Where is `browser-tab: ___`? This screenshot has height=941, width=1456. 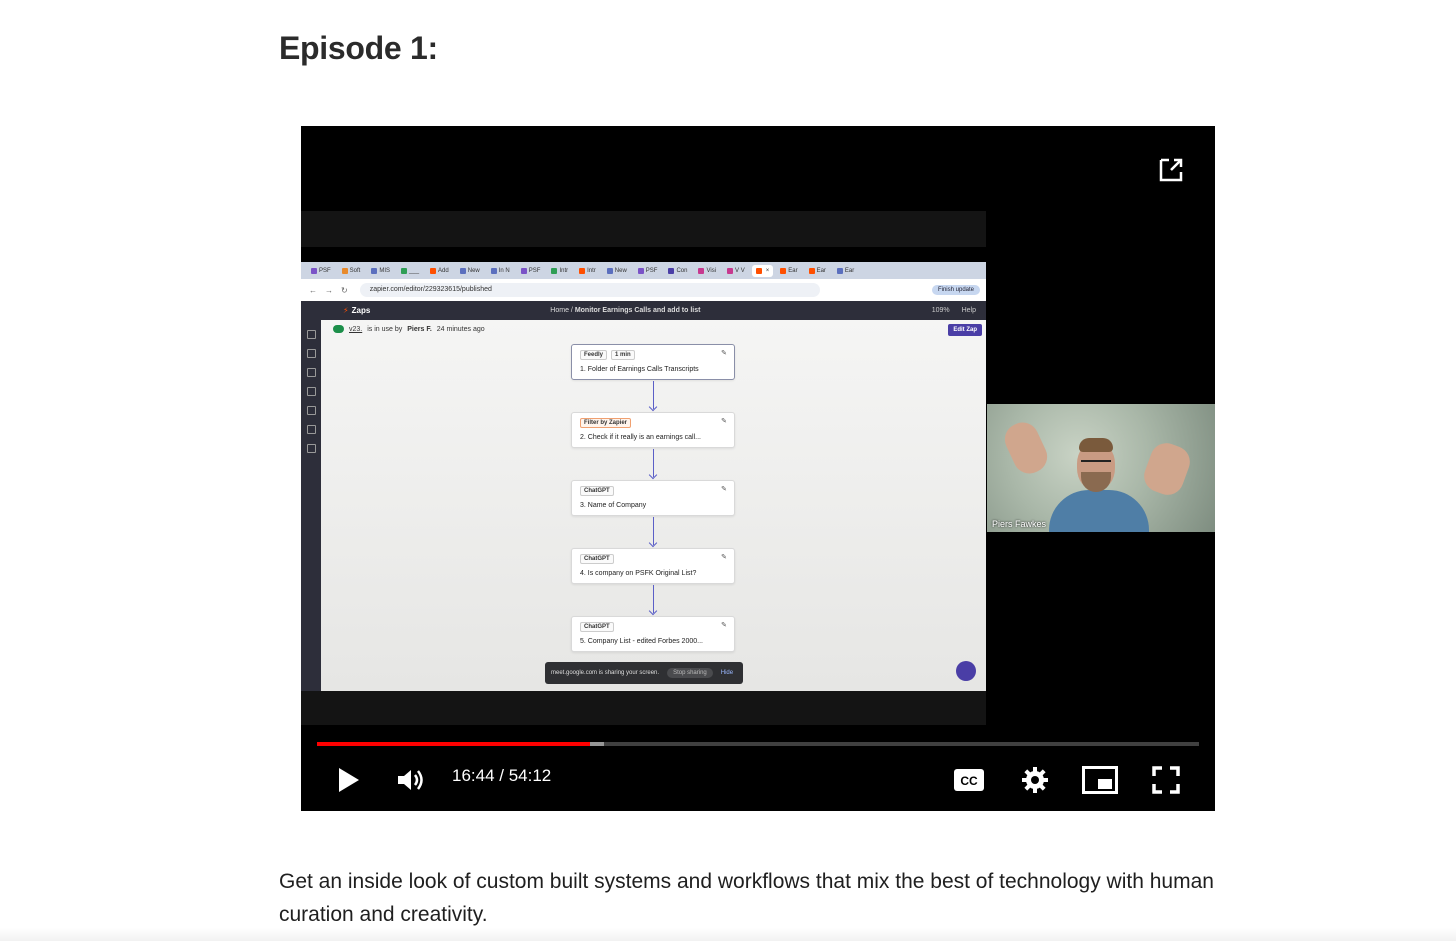 browser-tab: ___ is located at coordinates (410, 271).